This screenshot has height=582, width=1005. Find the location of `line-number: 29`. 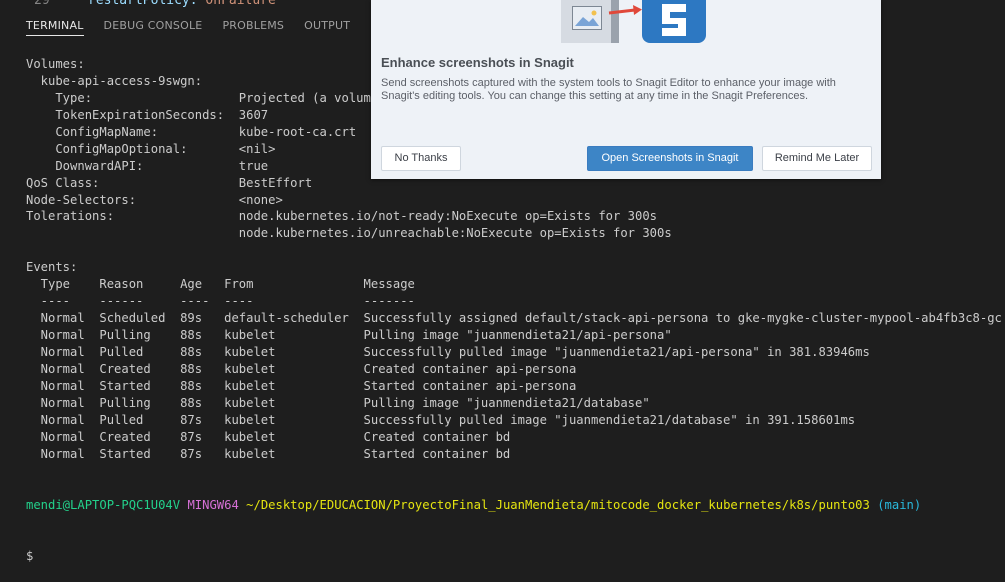

line-number: 29 is located at coordinates (42, 4).